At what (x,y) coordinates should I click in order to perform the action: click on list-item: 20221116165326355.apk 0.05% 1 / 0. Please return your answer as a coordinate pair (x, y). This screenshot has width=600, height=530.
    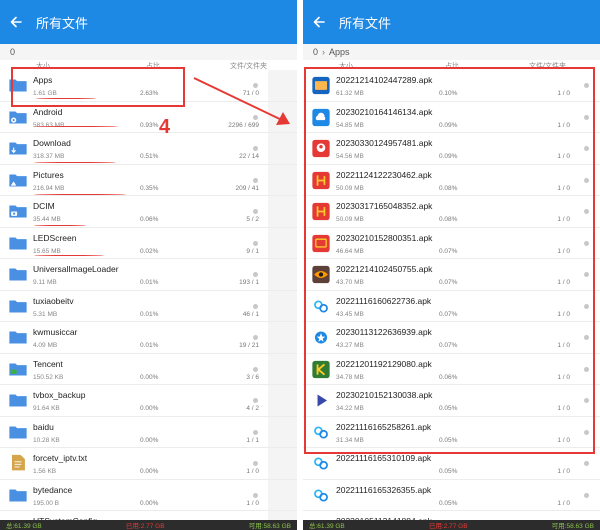
    Looking at the image, I should click on (451, 495).